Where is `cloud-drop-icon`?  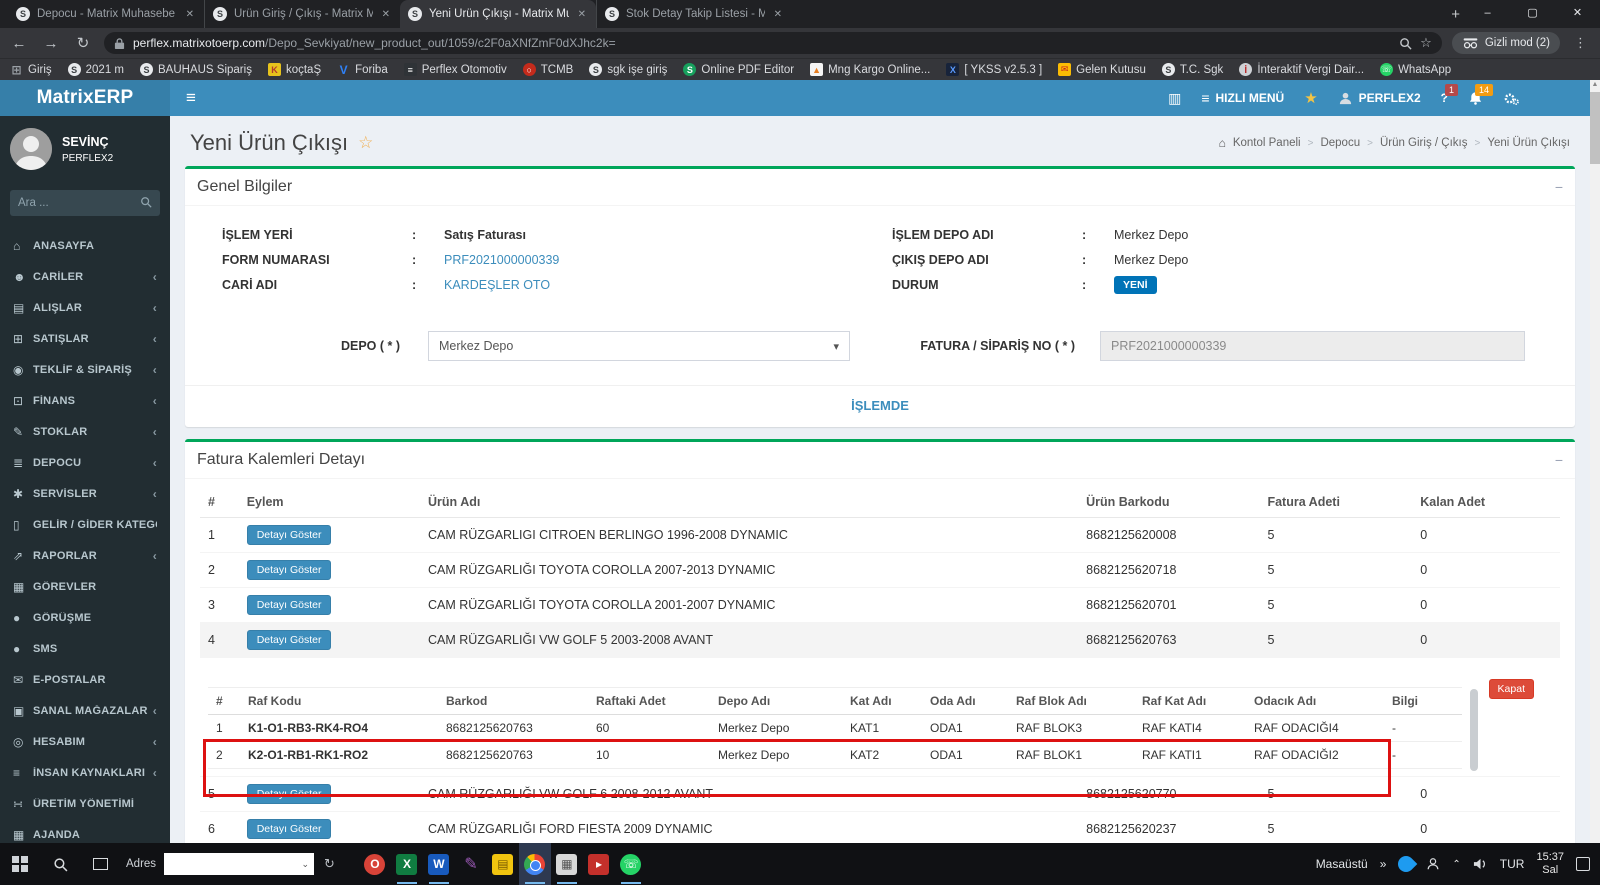 cloud-drop-icon is located at coordinates (1406, 864).